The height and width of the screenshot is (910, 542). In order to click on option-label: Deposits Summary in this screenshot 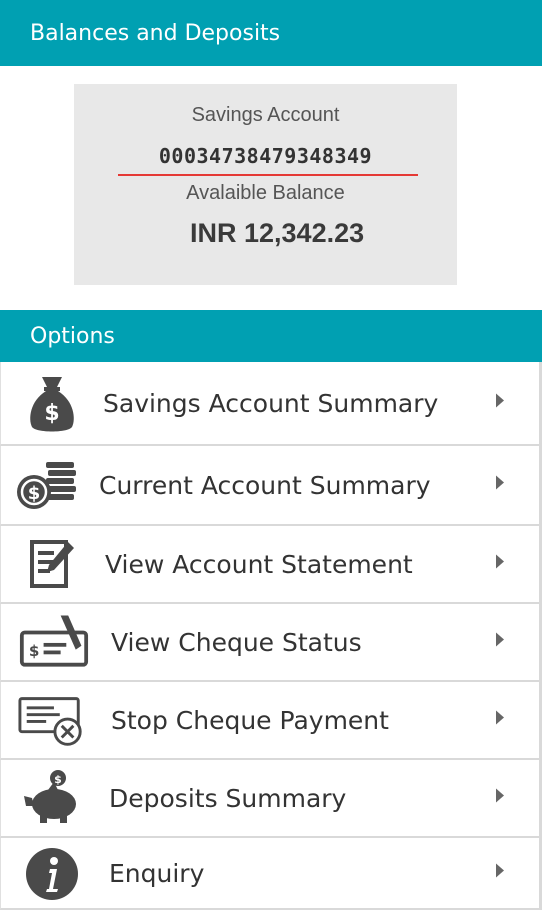, I will do `click(228, 798)`.